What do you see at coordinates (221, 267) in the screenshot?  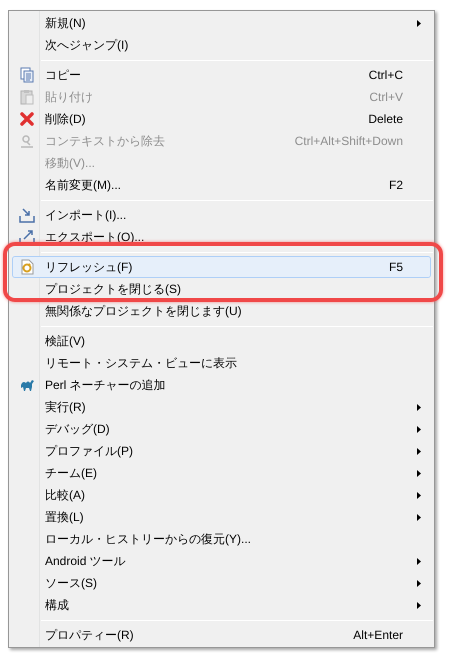 I see `menu-item: リフレッシュ(F) F5` at bounding box center [221, 267].